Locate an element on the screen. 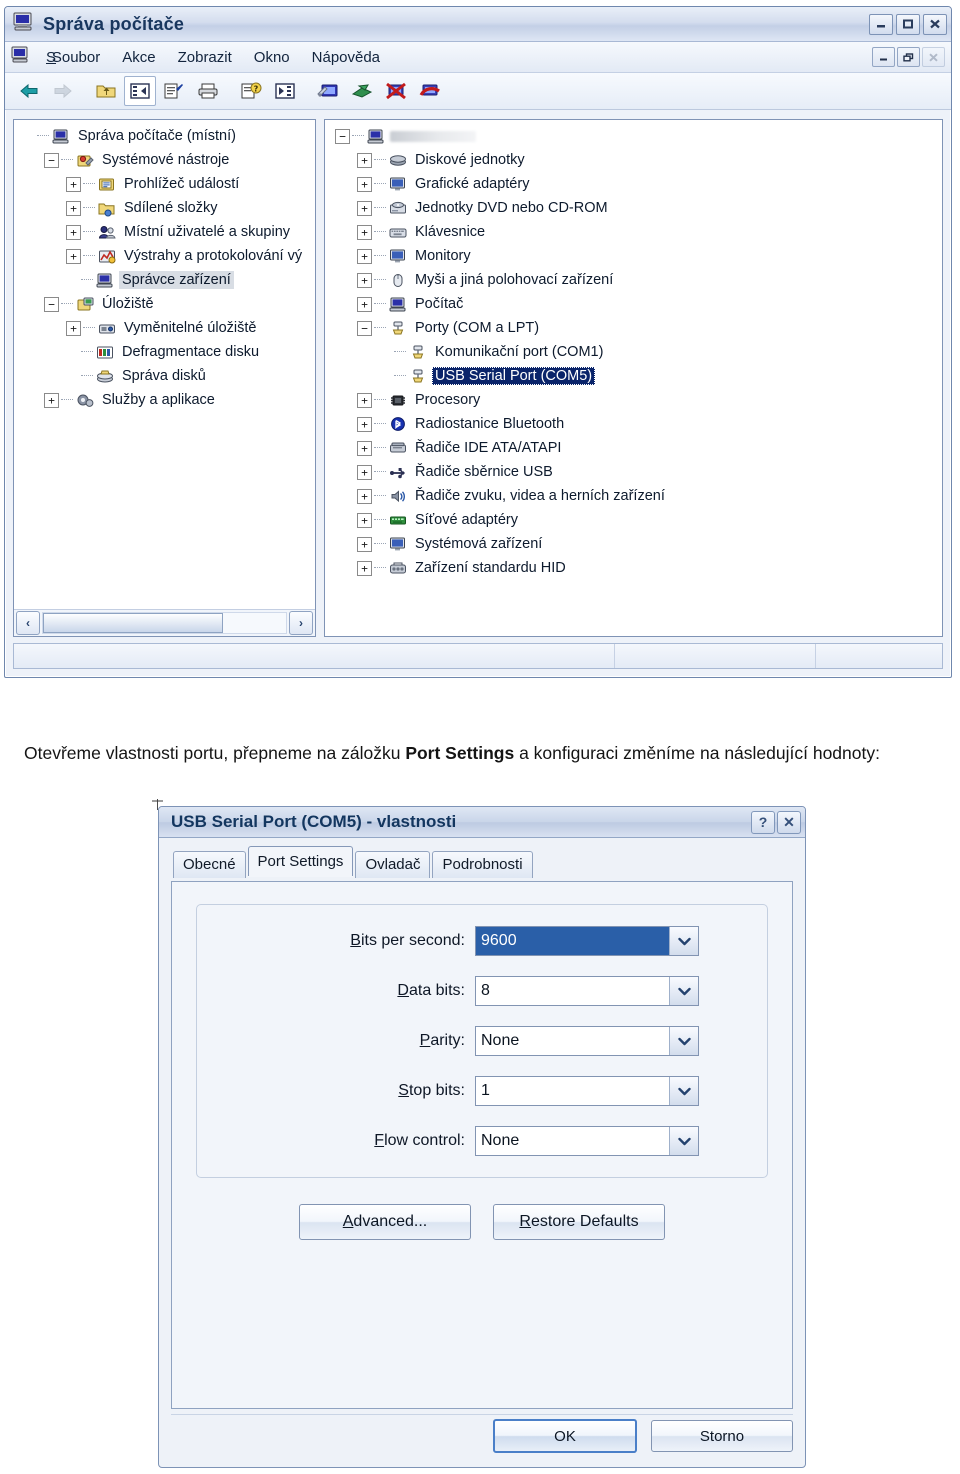 This screenshot has height=1474, width=960. tree-item-systémové-nástroje: − Systémové nástroje is located at coordinates (166, 160).